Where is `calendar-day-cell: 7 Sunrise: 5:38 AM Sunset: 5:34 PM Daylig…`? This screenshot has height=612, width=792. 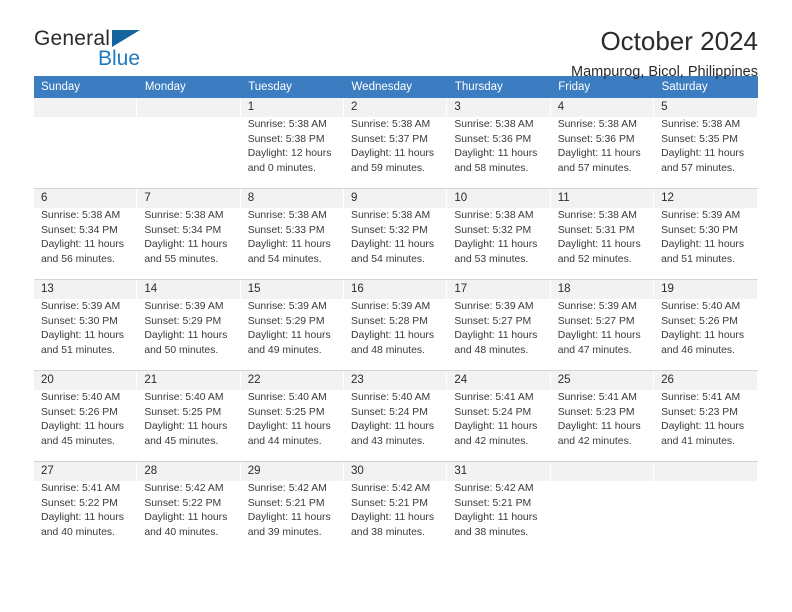 calendar-day-cell: 7 Sunrise: 5:38 AM Sunset: 5:34 PM Daylig… is located at coordinates (189, 234).